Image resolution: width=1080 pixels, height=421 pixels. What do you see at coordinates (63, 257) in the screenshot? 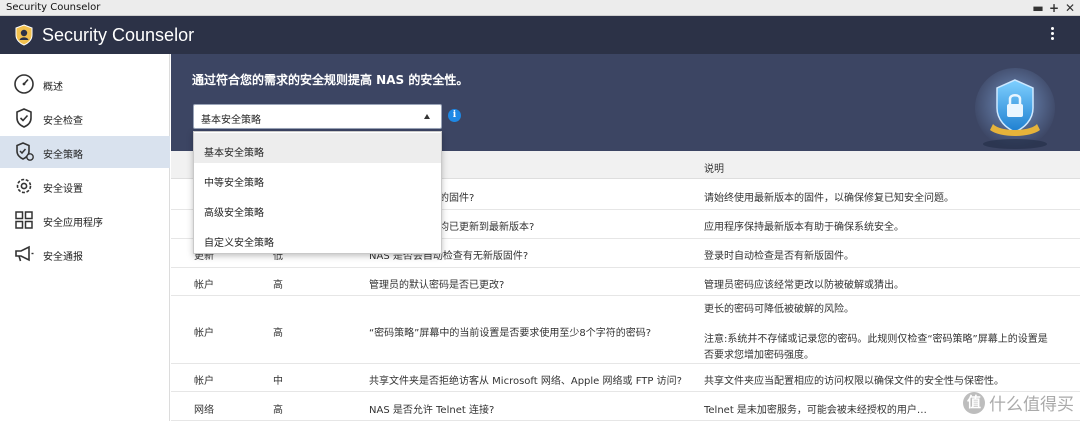
I see `sidebar-item-label: 安全通报` at bounding box center [63, 257].